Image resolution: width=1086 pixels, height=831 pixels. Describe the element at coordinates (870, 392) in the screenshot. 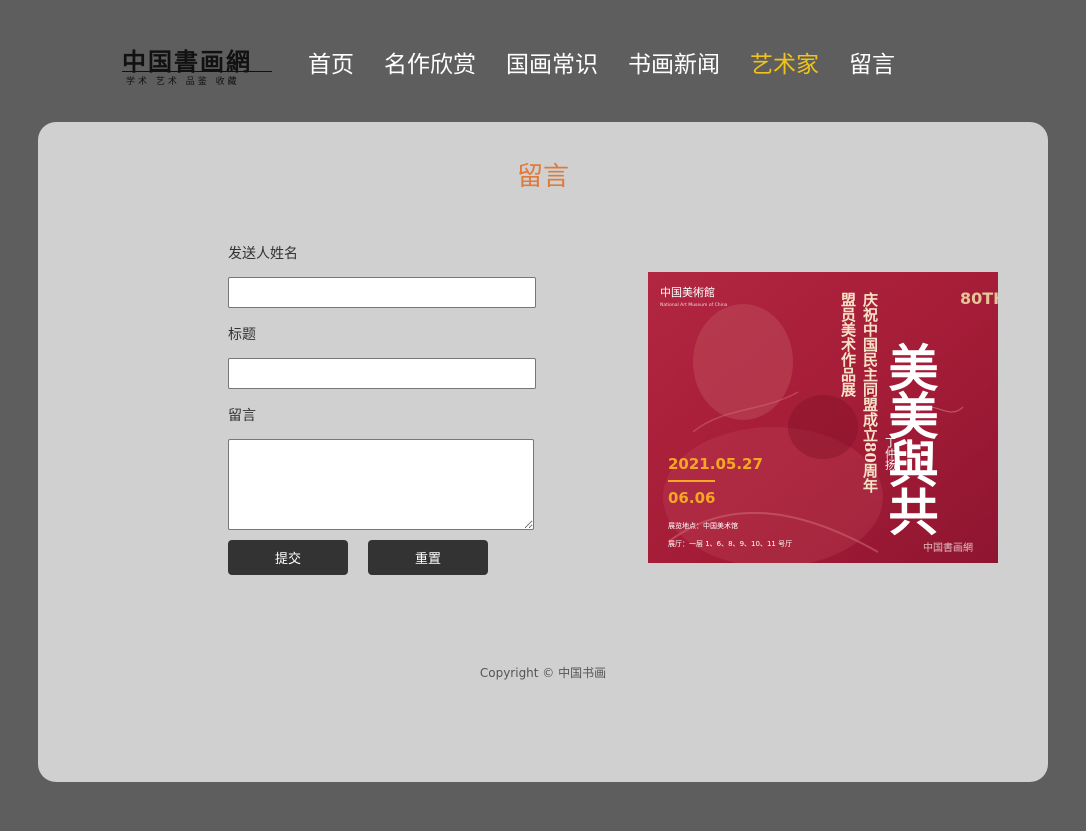

I see `poster-vertical-title-1: 庆祝中国民主同盟成立80周年` at that location.